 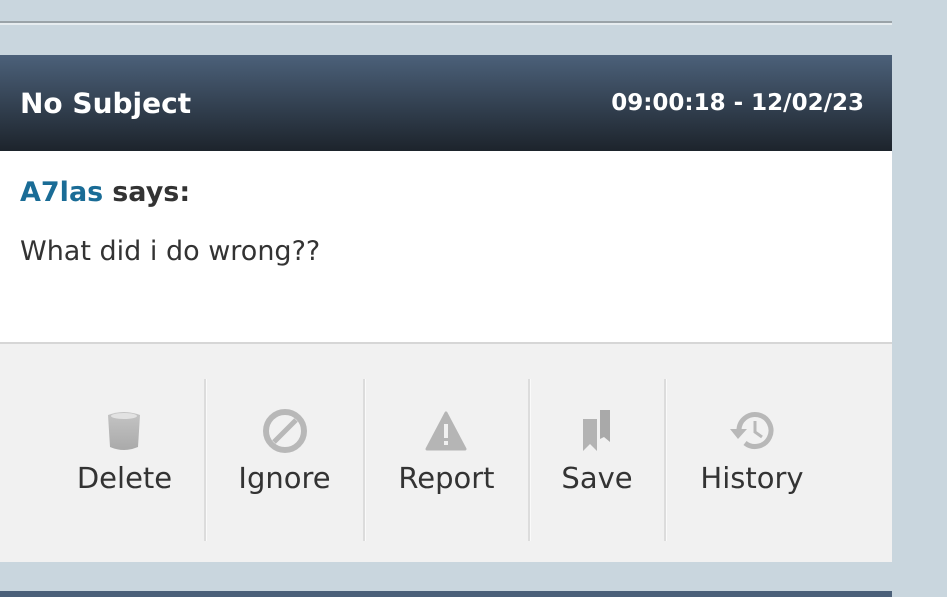 What do you see at coordinates (106, 103) in the screenshot?
I see `message-subject: No Subject` at bounding box center [106, 103].